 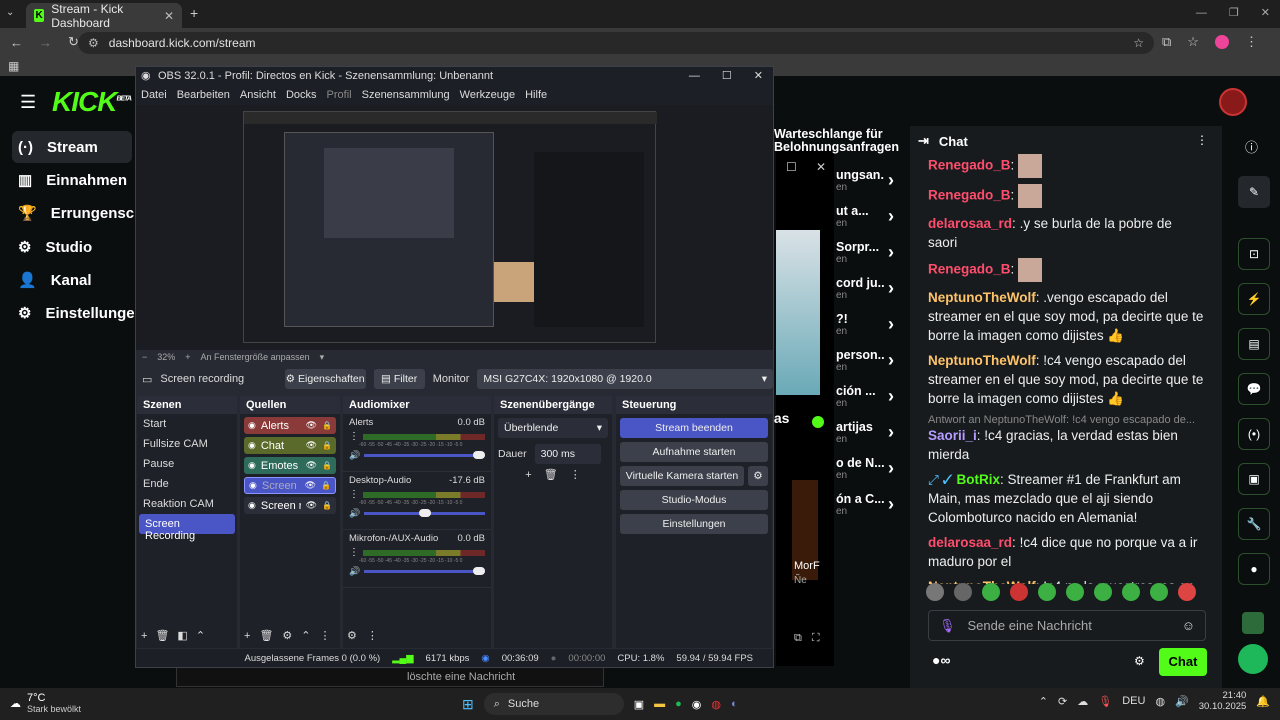 I want to click on source-item: ◉ Emotes 👁 🔒, so click(x=290, y=465).